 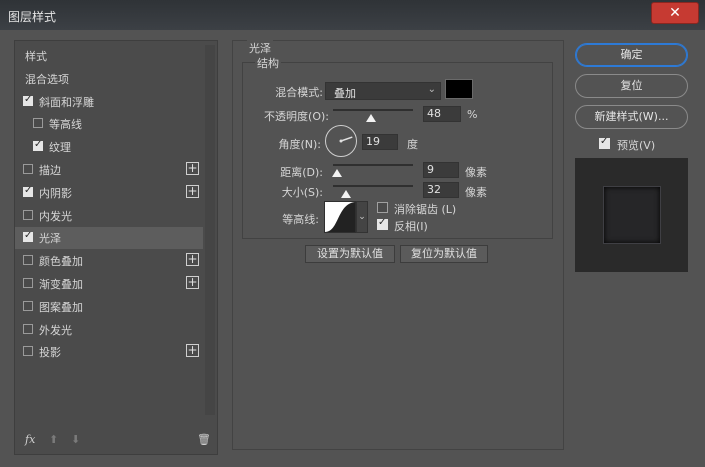 I want to click on contour-label: 等高线:, so click(x=300, y=219).